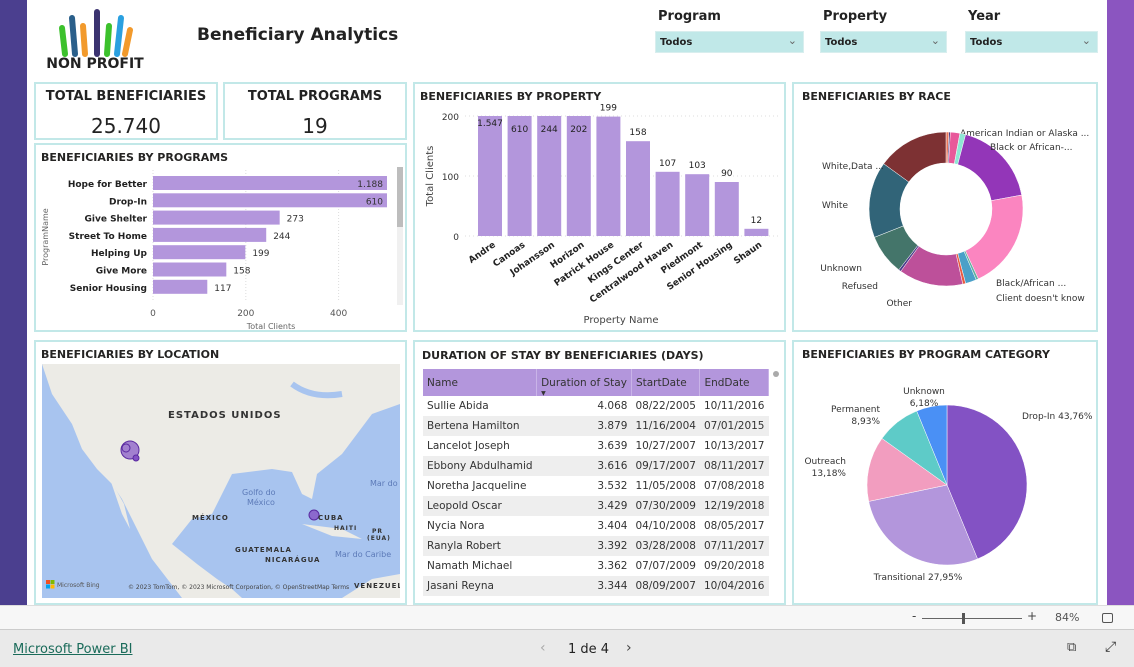 Image resolution: width=1134 pixels, height=667 pixels. What do you see at coordinates (835, 206) in the screenshot?
I see `slice-label: White` at bounding box center [835, 206].